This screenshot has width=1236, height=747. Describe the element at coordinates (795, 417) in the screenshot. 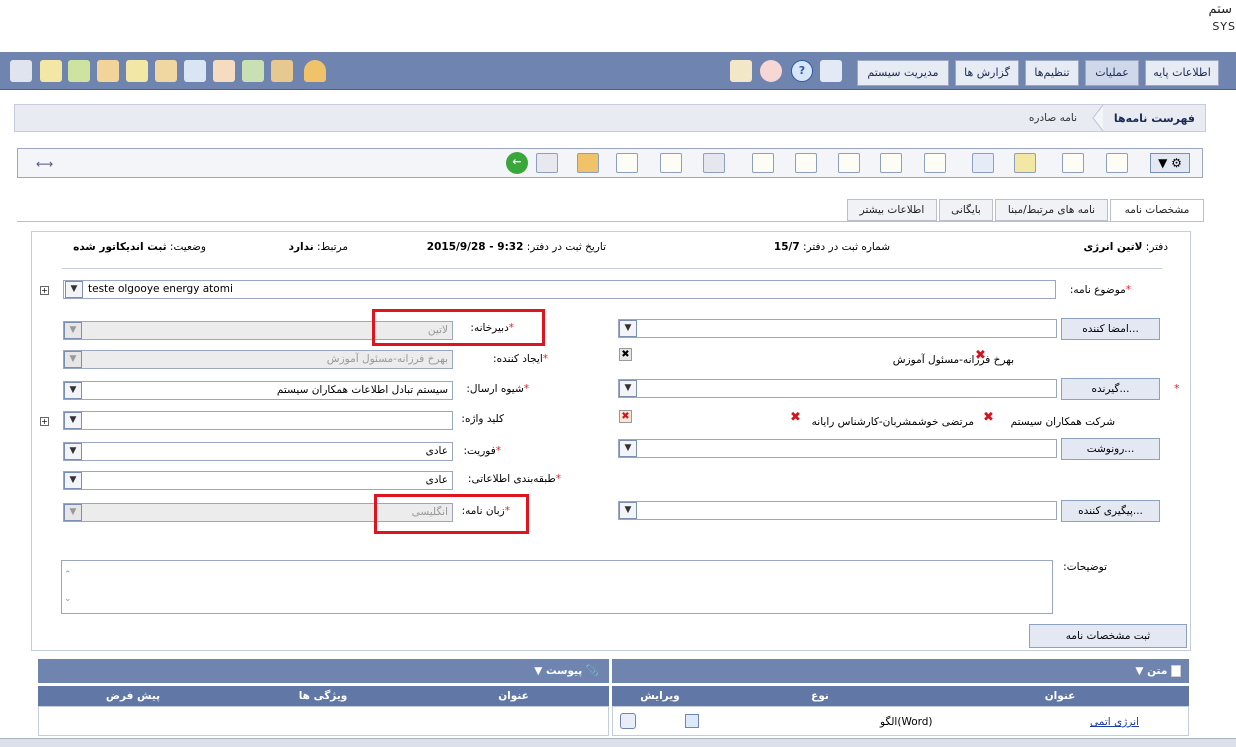

I see `remove-recipient-2-icon: ✖` at that location.